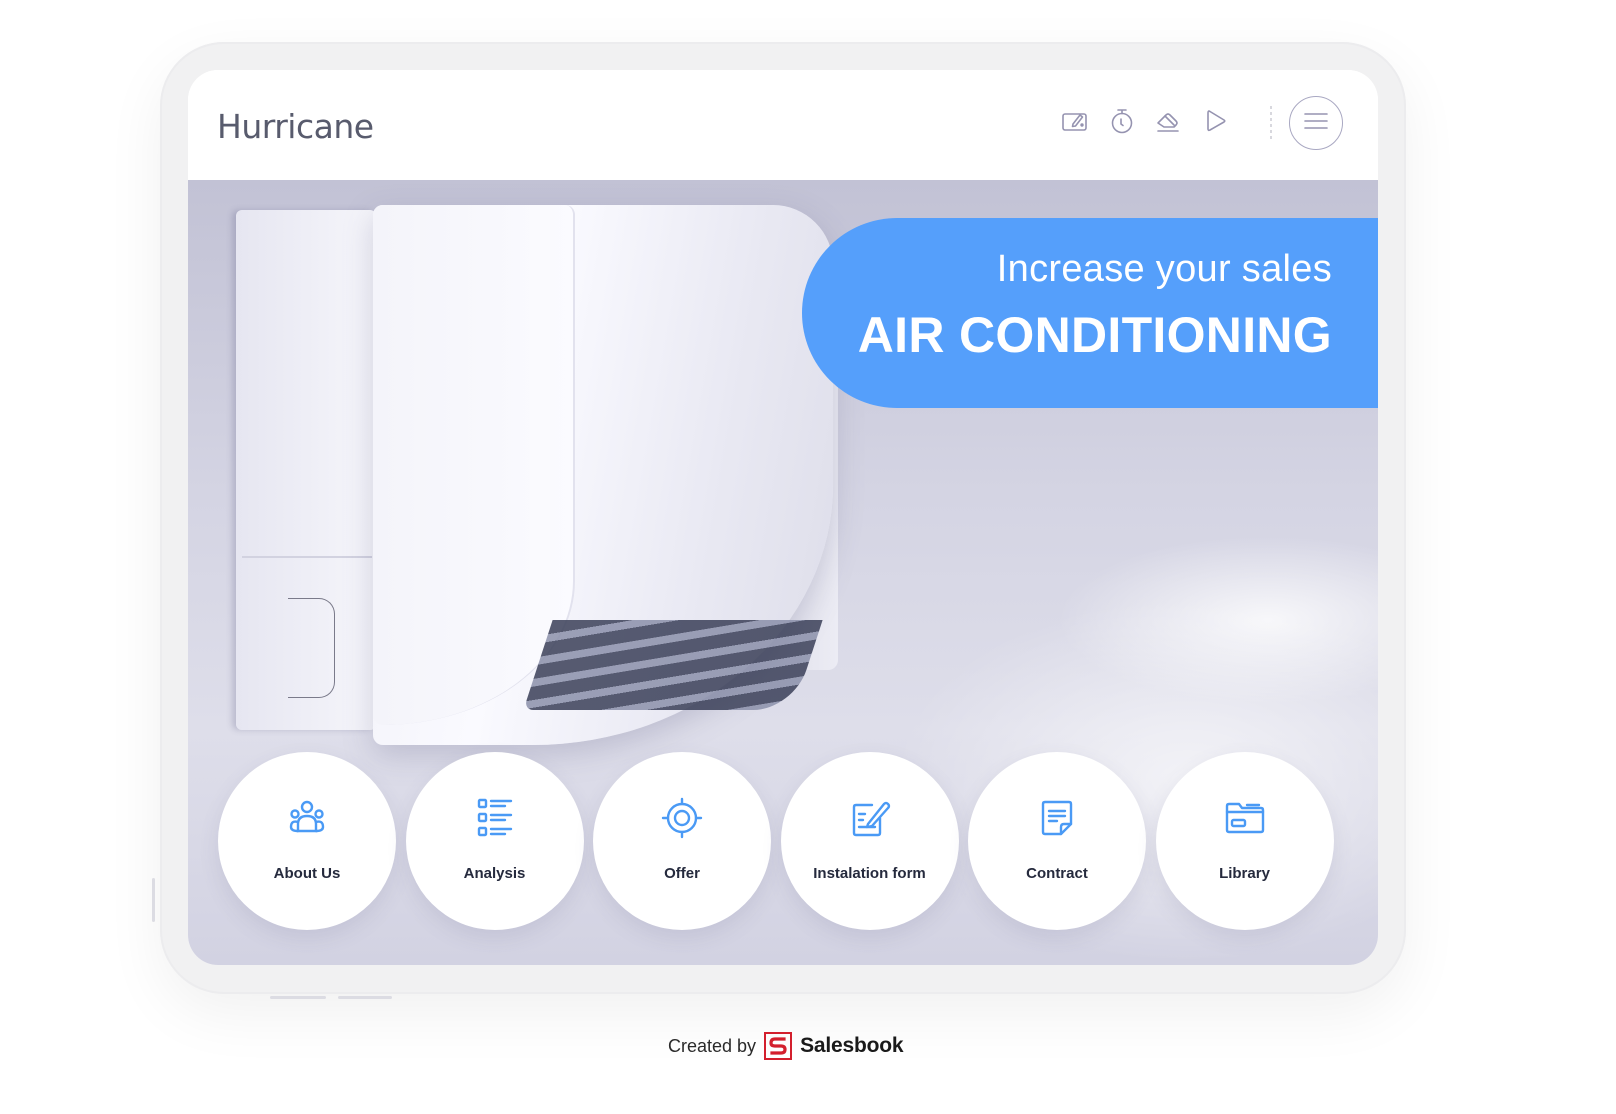  What do you see at coordinates (1057, 873) in the screenshot?
I see `nav-label: Contract` at bounding box center [1057, 873].